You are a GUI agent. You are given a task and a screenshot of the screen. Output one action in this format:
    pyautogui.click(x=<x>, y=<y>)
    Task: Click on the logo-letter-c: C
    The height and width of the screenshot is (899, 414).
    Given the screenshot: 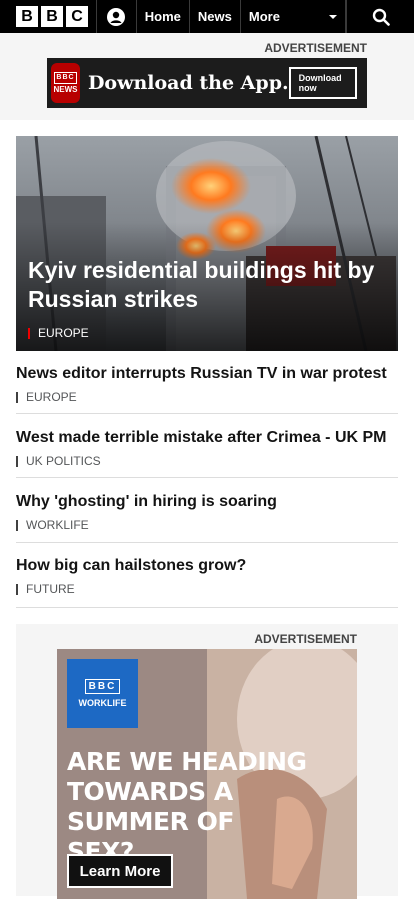 What is the action you would take?
    pyautogui.click(x=77, y=16)
    